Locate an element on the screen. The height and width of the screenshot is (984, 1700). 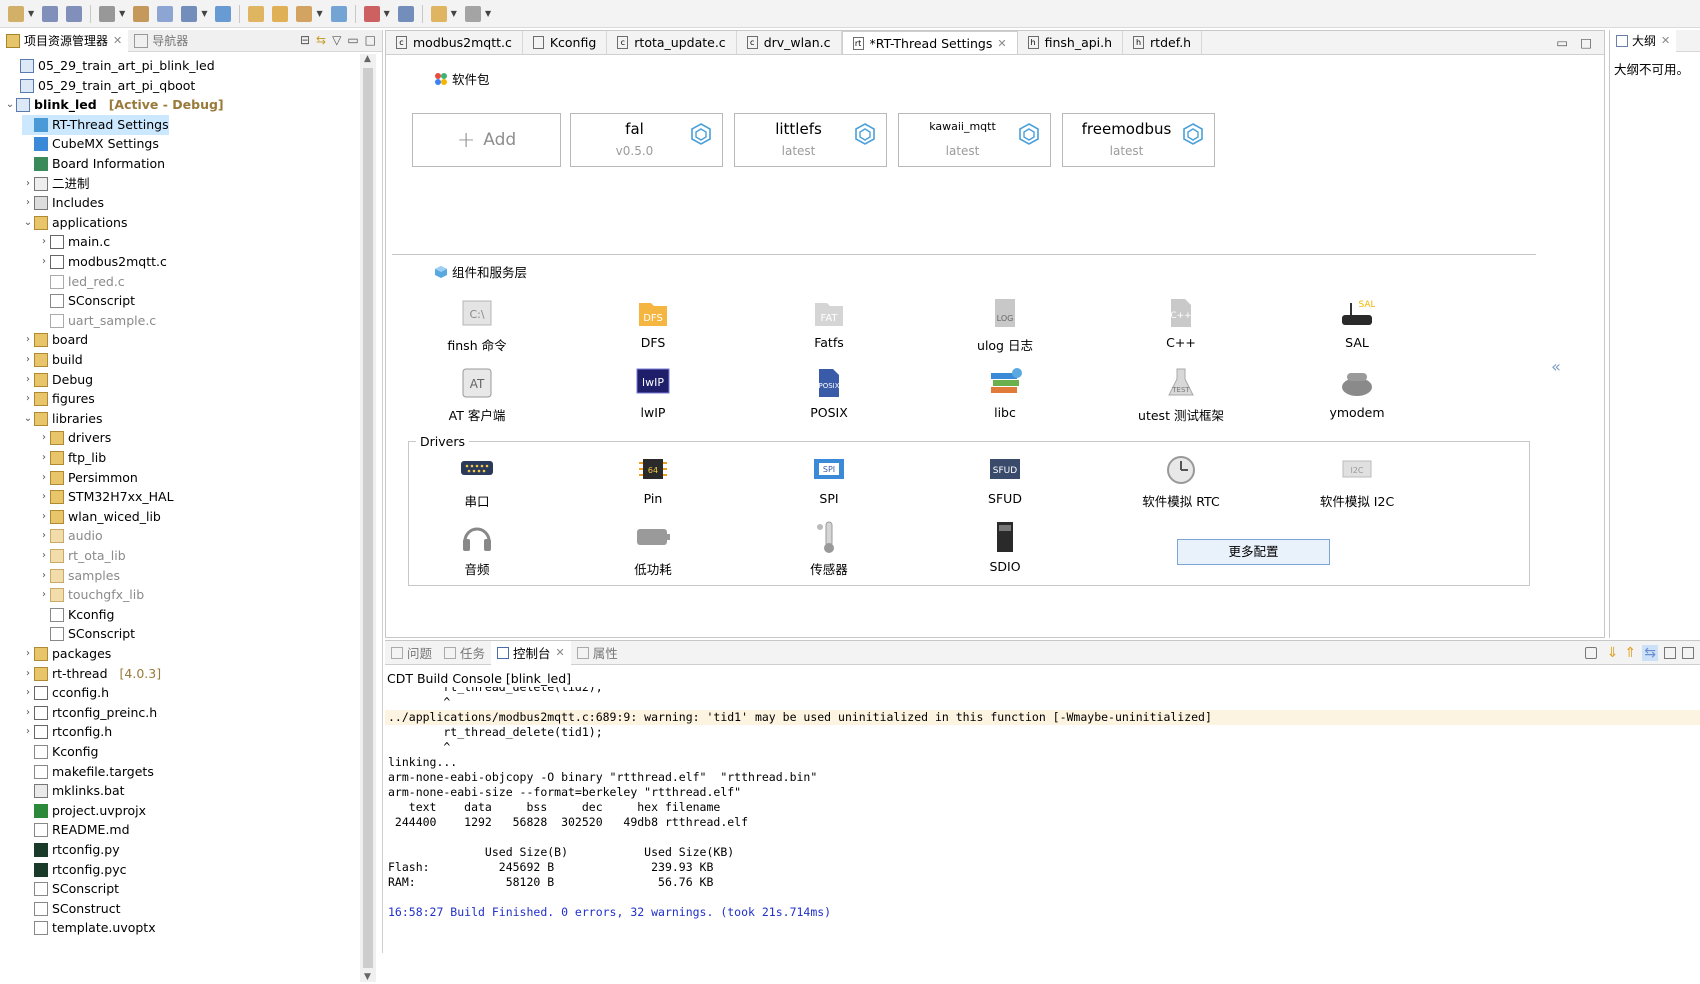
tree-item: rtconfig.pyc is located at coordinates (74, 870).